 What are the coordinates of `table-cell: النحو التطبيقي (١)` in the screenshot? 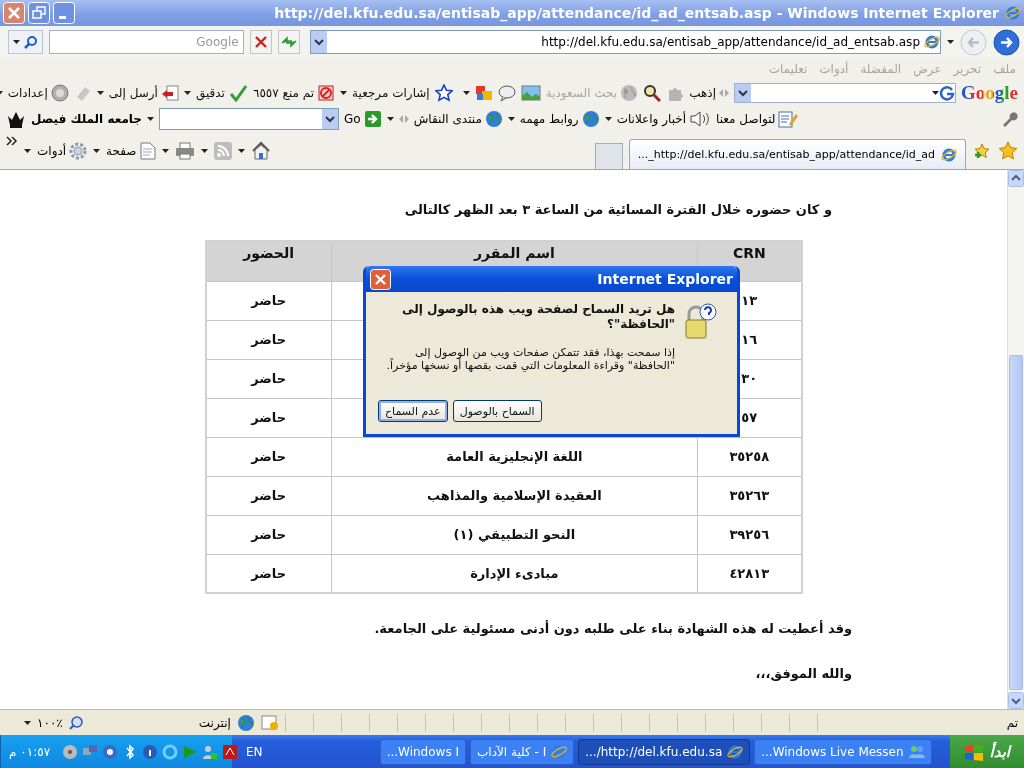 It's located at (514, 534).